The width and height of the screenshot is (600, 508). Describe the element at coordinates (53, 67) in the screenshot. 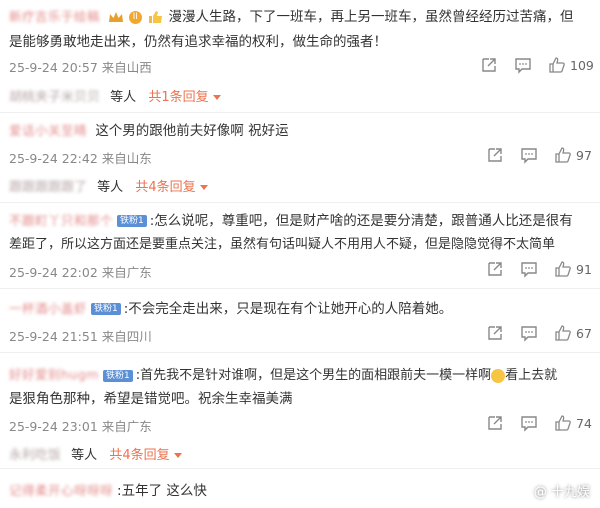

I see `comment-time: 25-9-24 20:57` at that location.